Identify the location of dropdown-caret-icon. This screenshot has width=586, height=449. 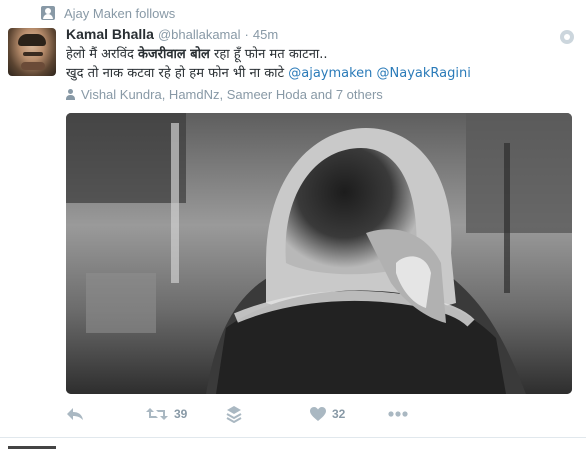
(567, 37).